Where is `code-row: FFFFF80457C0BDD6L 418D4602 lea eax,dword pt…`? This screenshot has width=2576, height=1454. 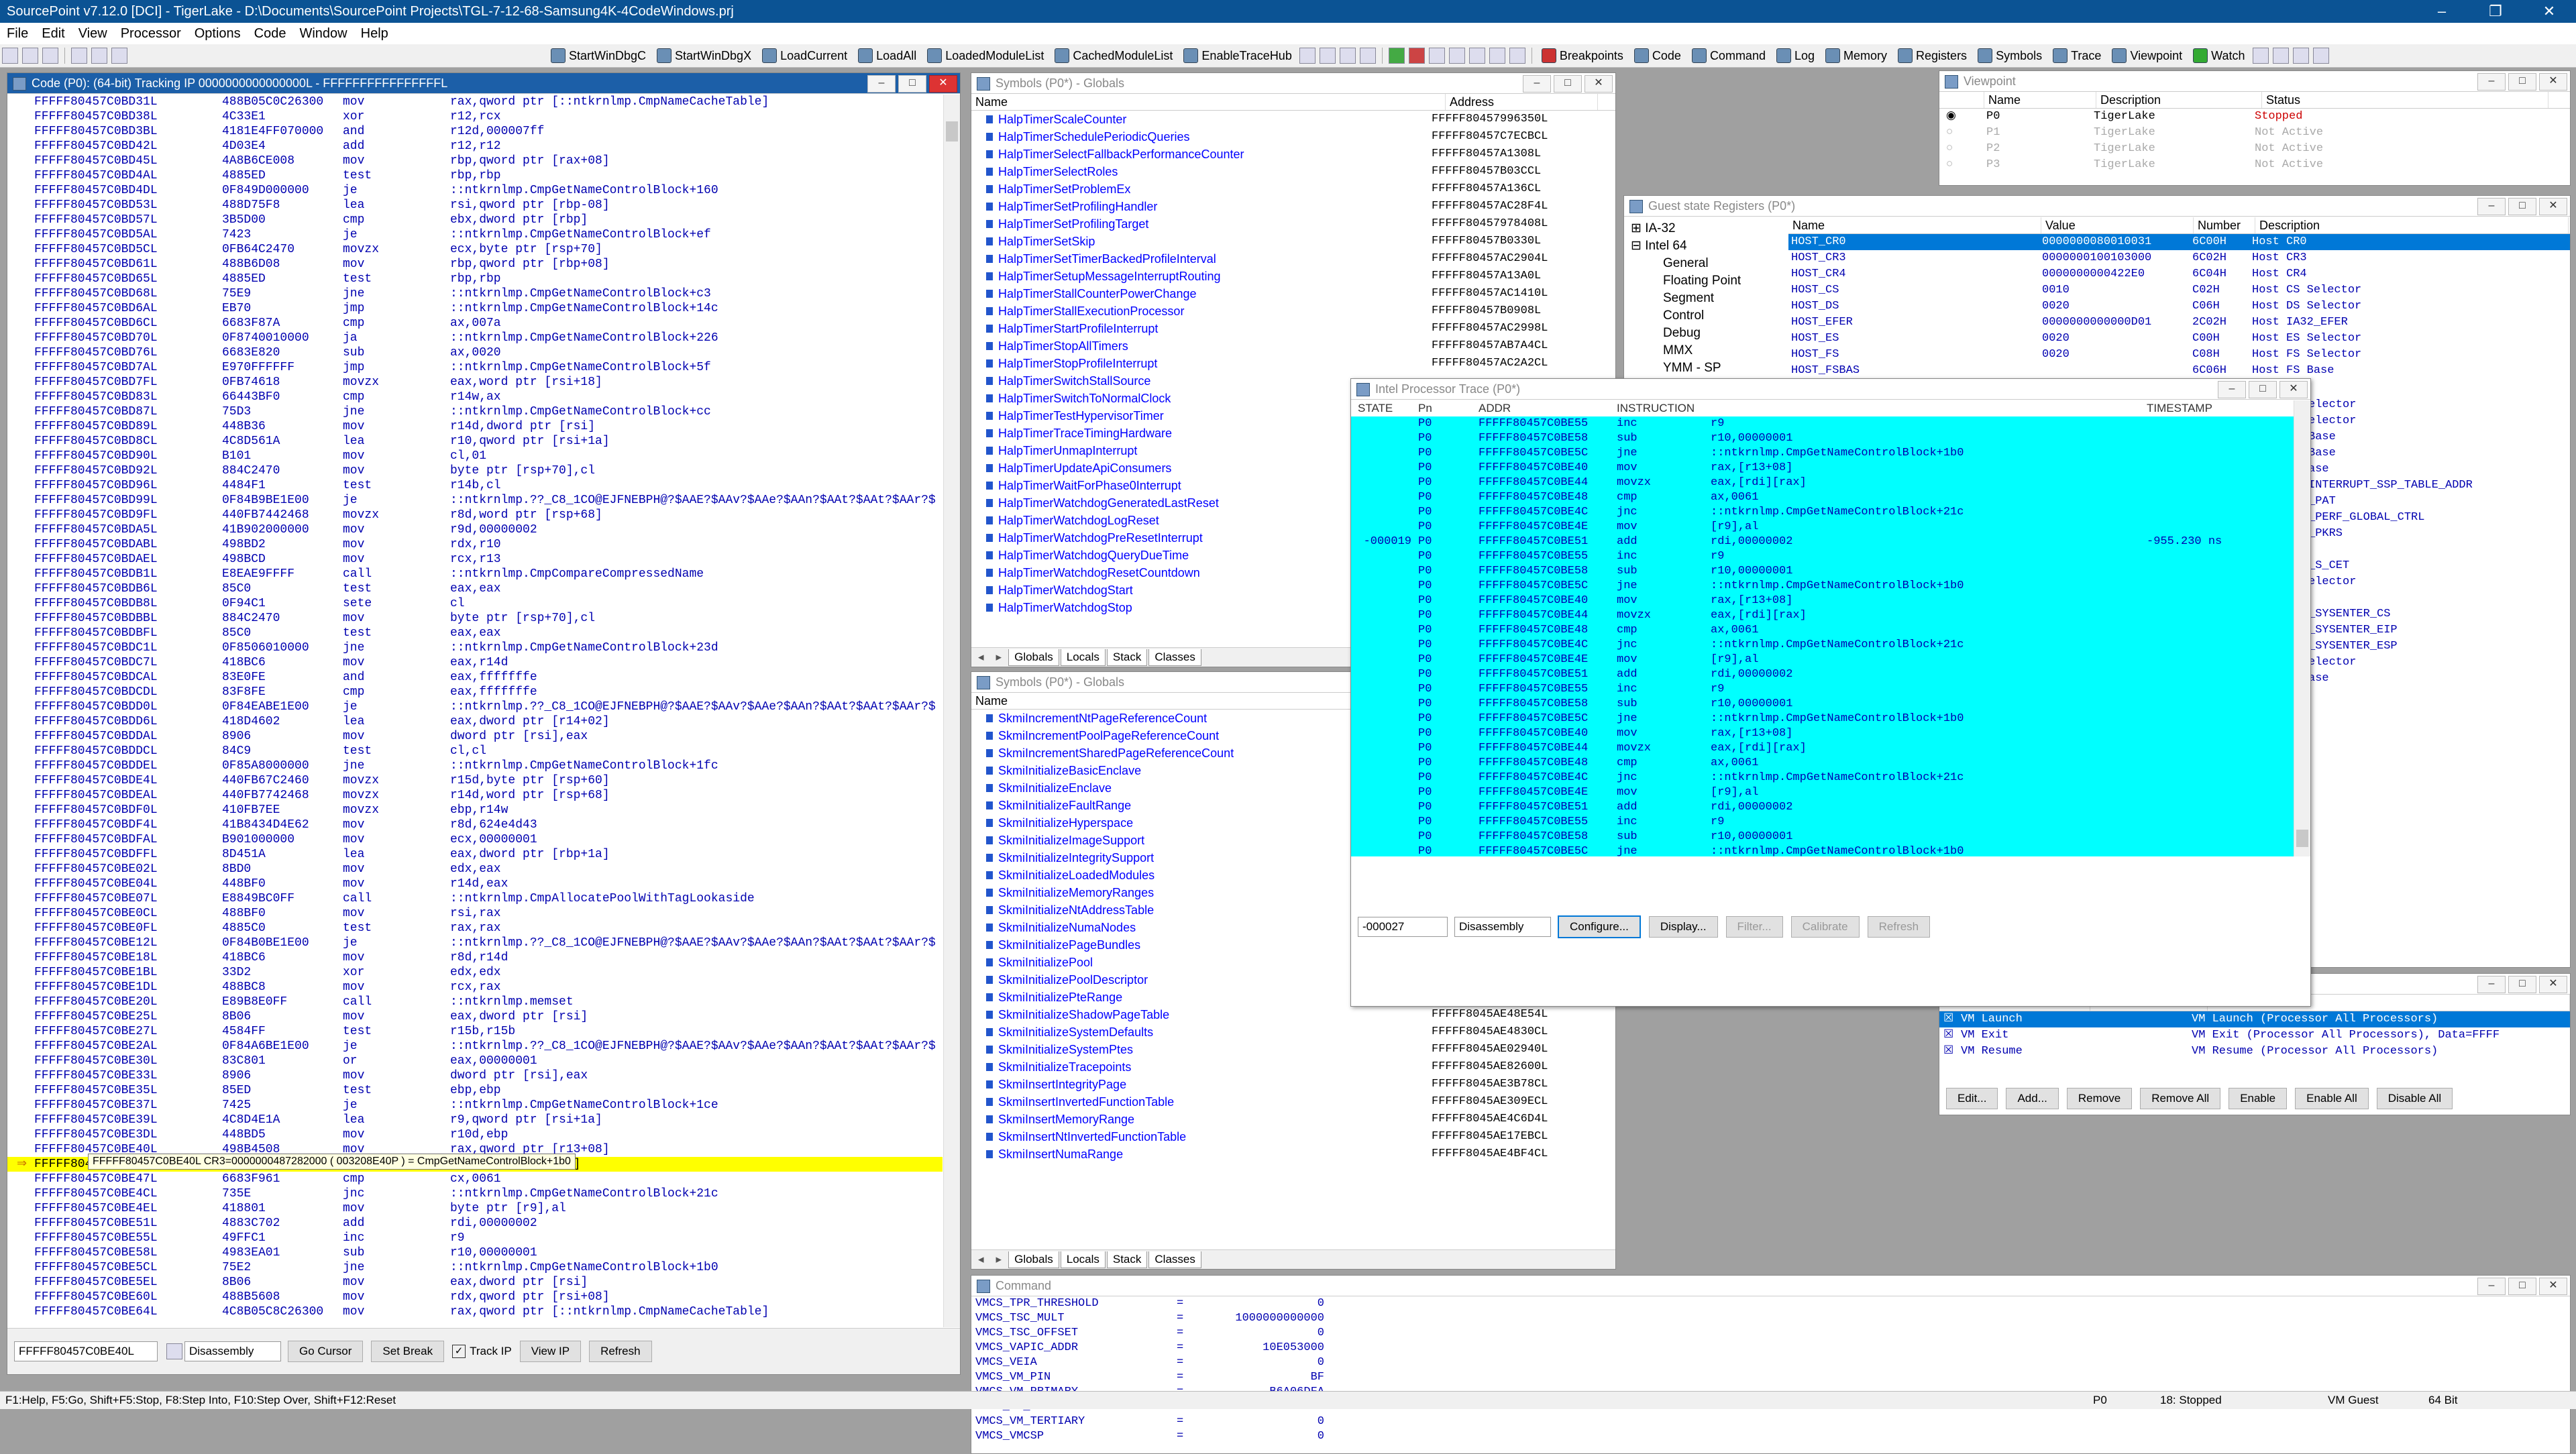
code-row: FFFFF80457C0BDD6L 418D4602 lea eax,dword pt… is located at coordinates (475, 721).